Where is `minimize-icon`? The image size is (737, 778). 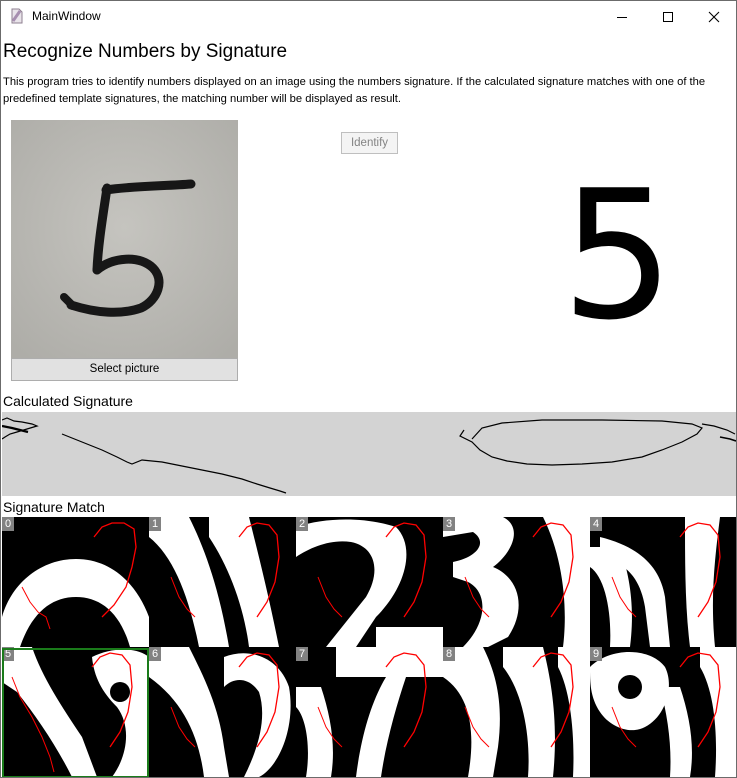 minimize-icon is located at coordinates (622, 17).